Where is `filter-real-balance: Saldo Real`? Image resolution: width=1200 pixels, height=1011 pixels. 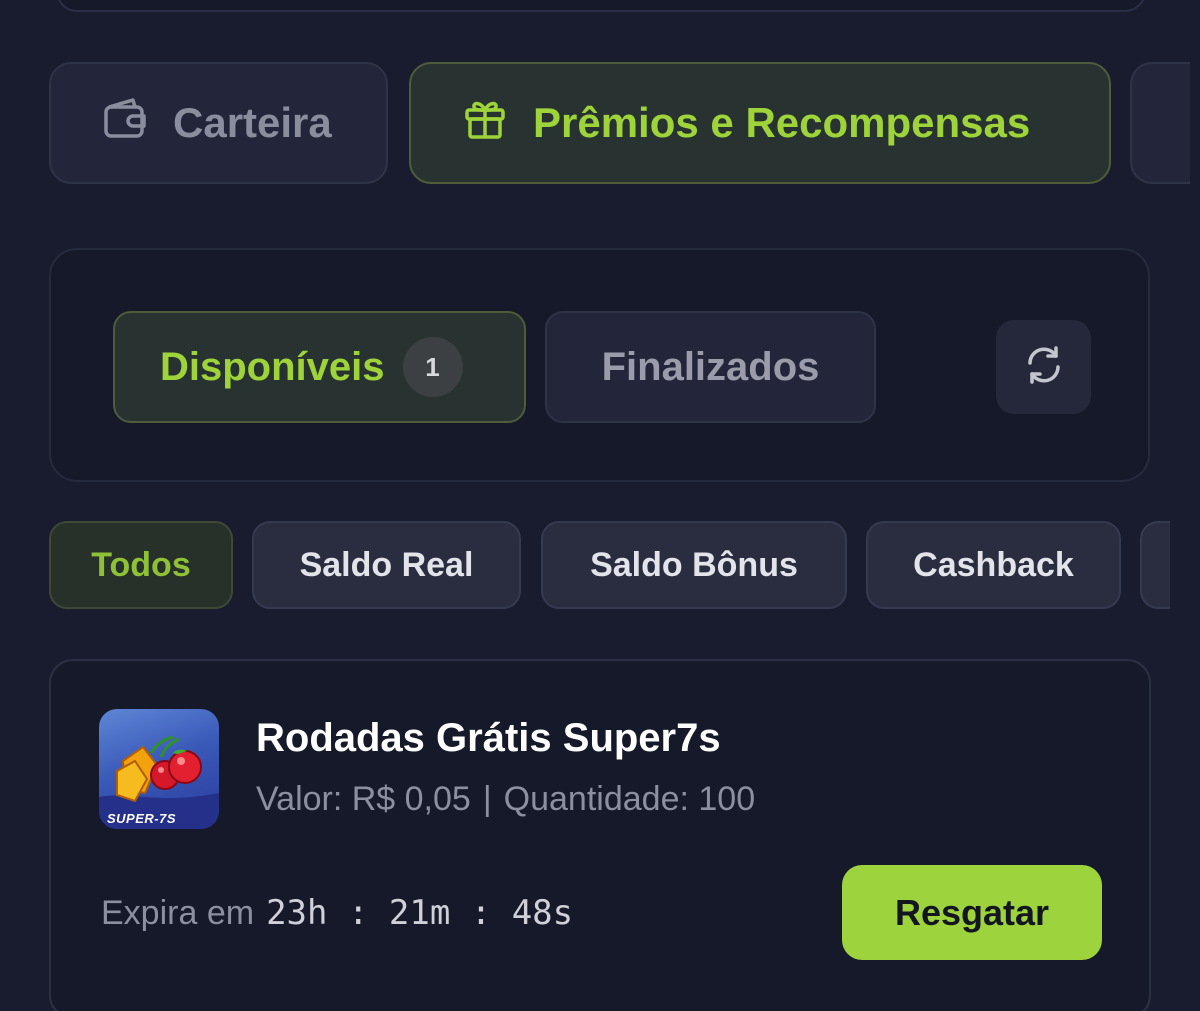 filter-real-balance: Saldo Real is located at coordinates (386, 565).